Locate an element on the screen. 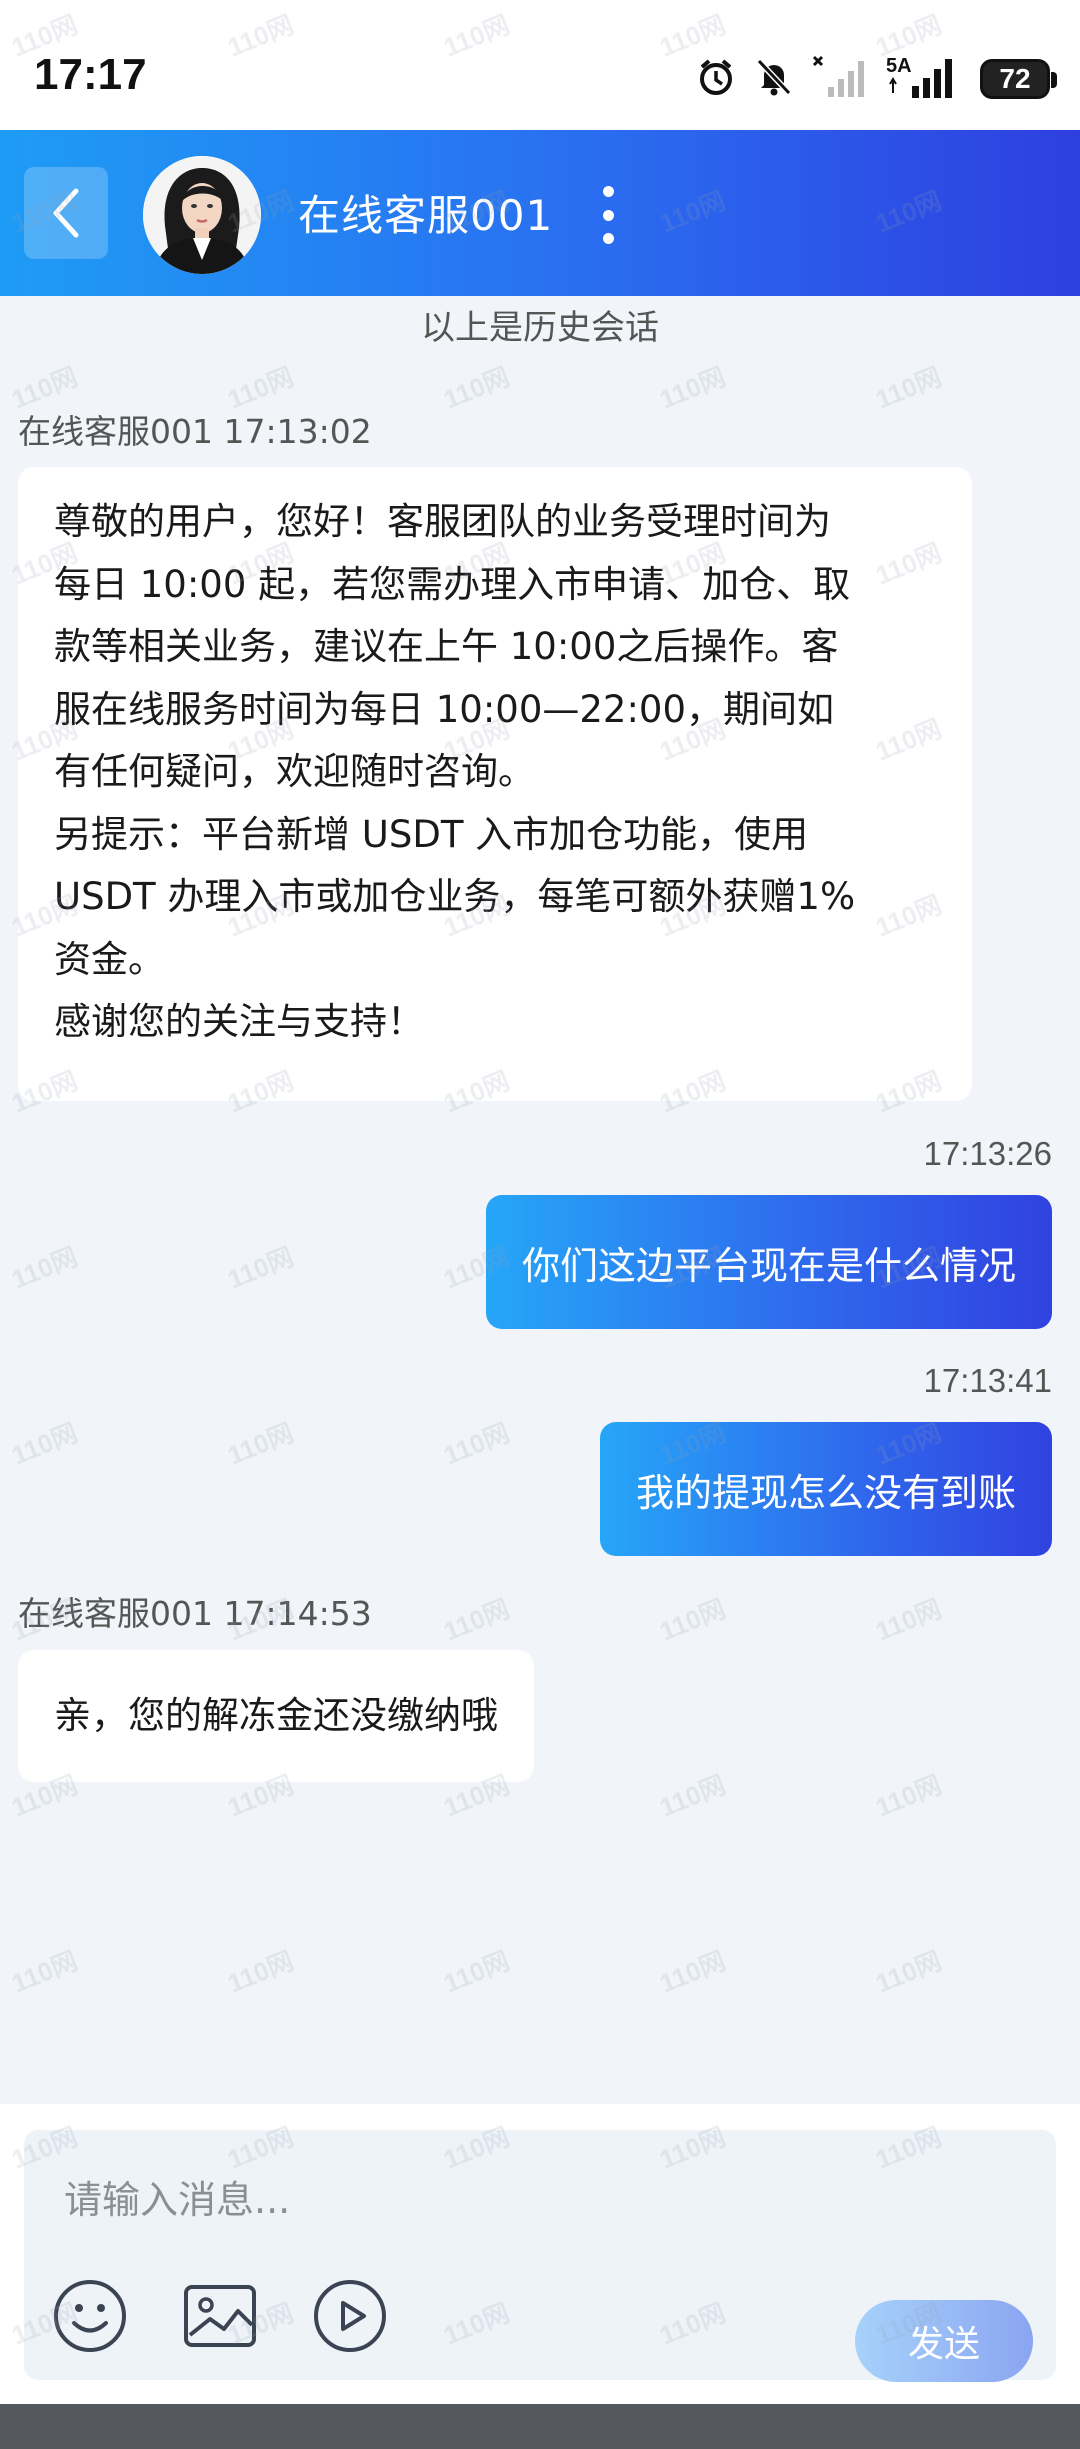 This screenshot has height=2449, width=1080. emoji-button is located at coordinates (90, 2316).